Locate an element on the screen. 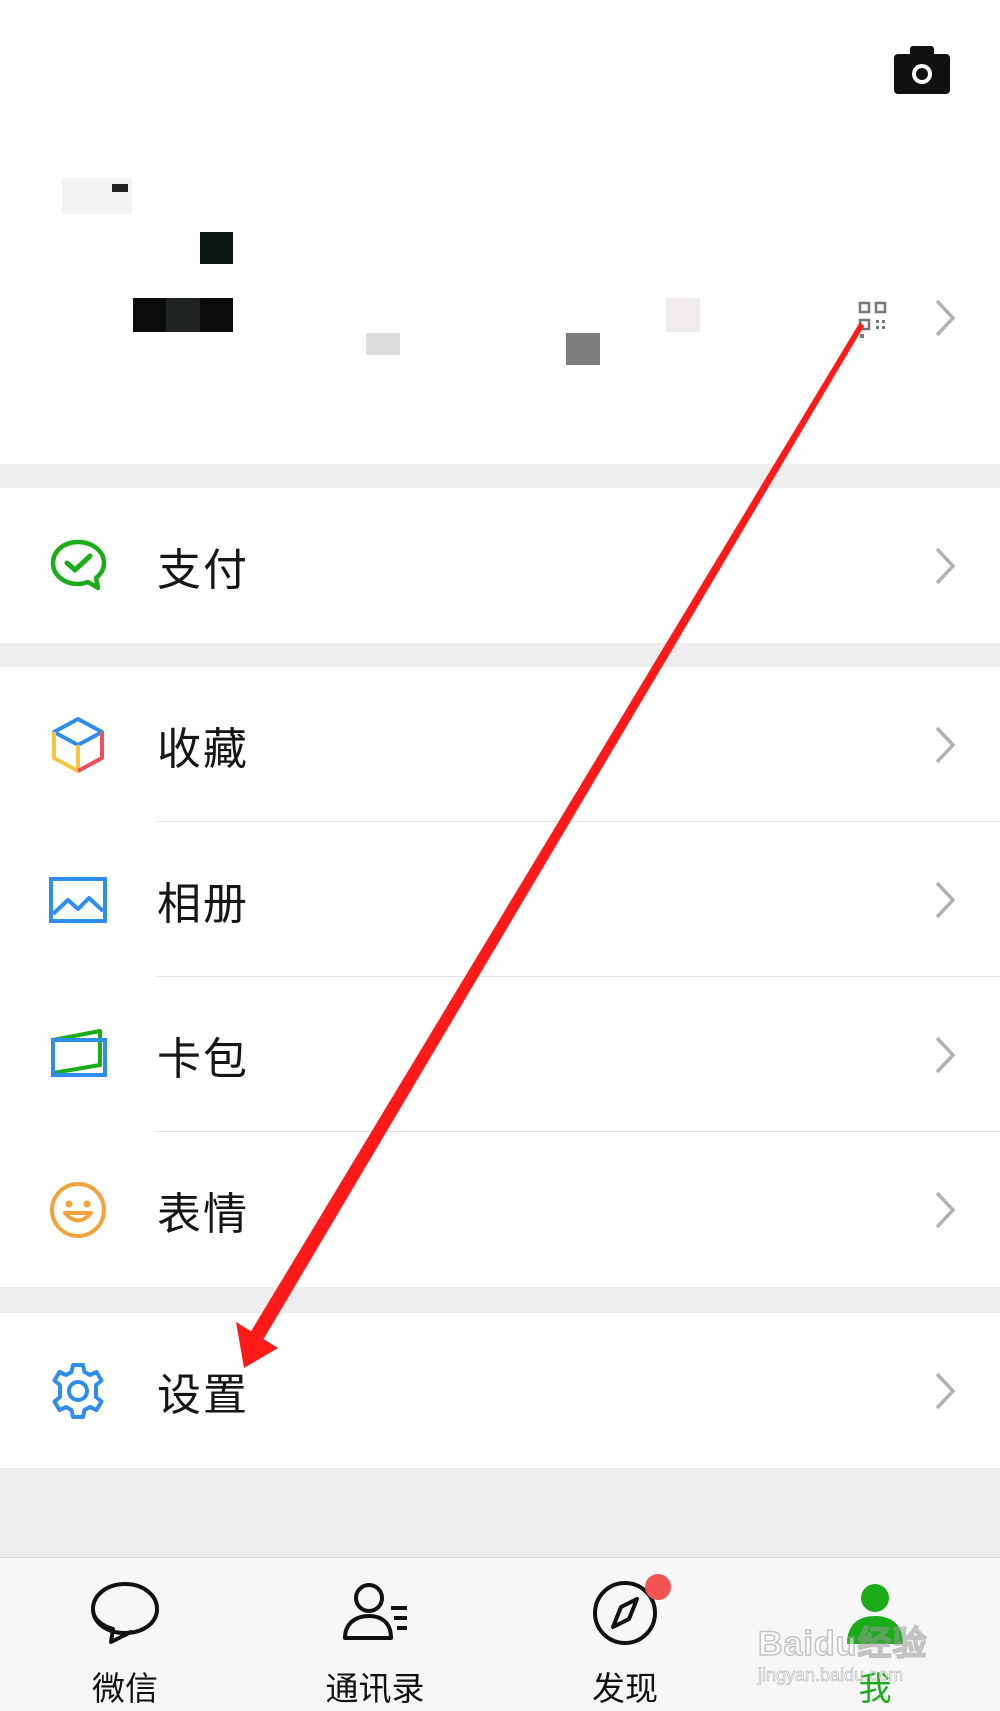 The width and height of the screenshot is (1000, 1711). smiley-icon is located at coordinates (78, 1209).